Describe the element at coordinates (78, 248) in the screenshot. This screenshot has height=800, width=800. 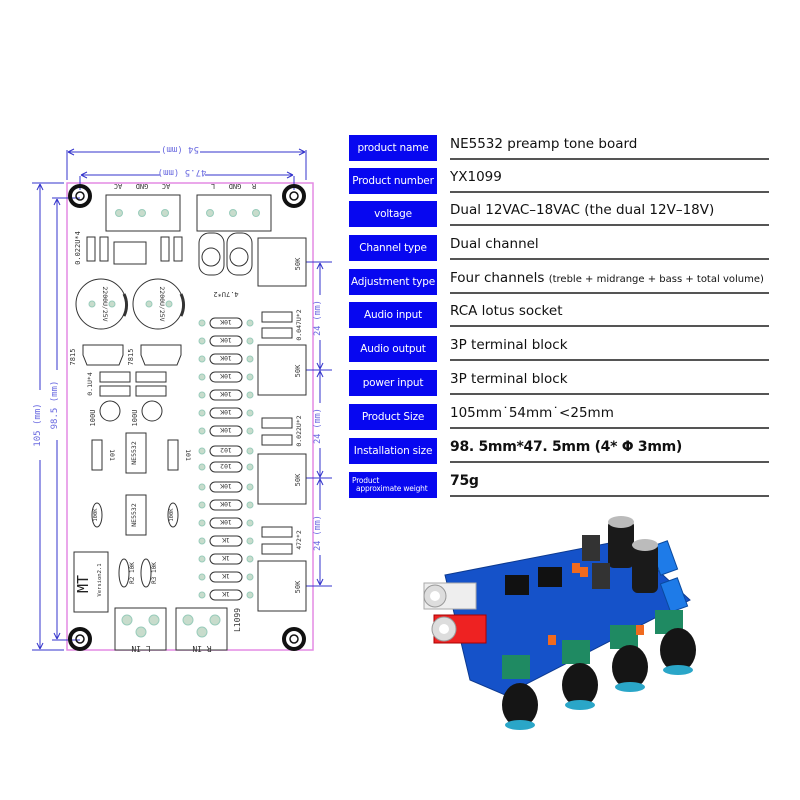
I see `cap-label: 0.022U*4` at that location.